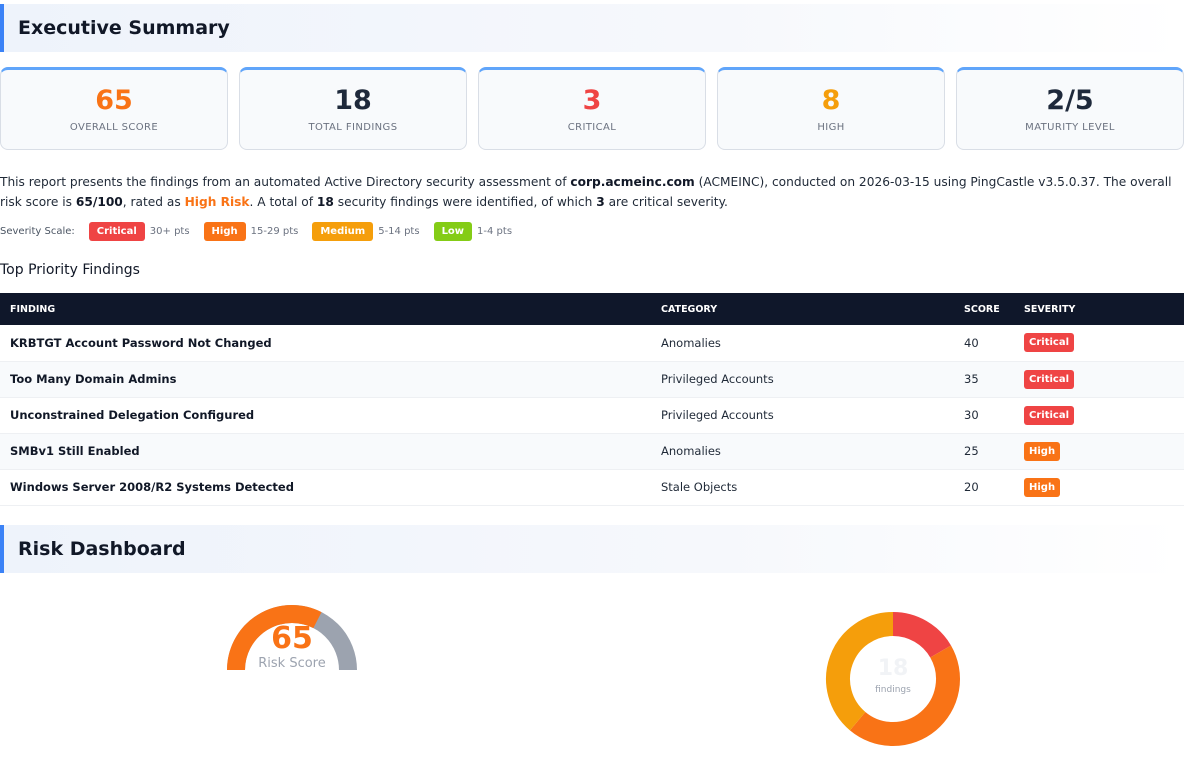 Image resolution: width=1200 pixels, height=760 pixels. Describe the element at coordinates (984, 487) in the screenshot. I see `finding-score: 20` at that location.